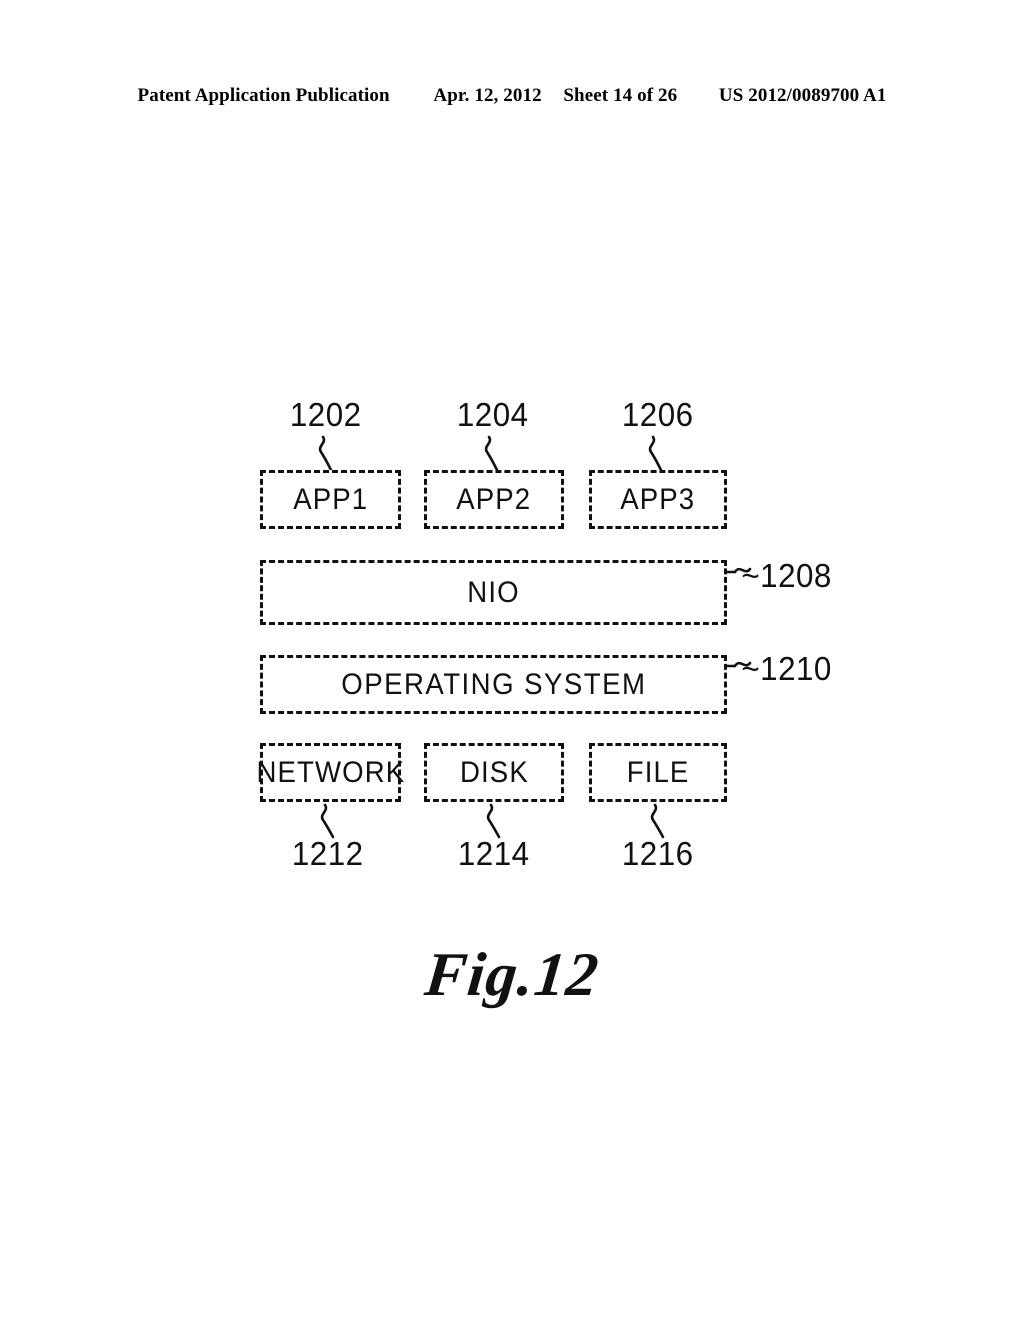 Image resolution: width=1024 pixels, height=1320 pixels. I want to click on block-operating-system-label: OPERATING SYSTEM, so click(493, 684).